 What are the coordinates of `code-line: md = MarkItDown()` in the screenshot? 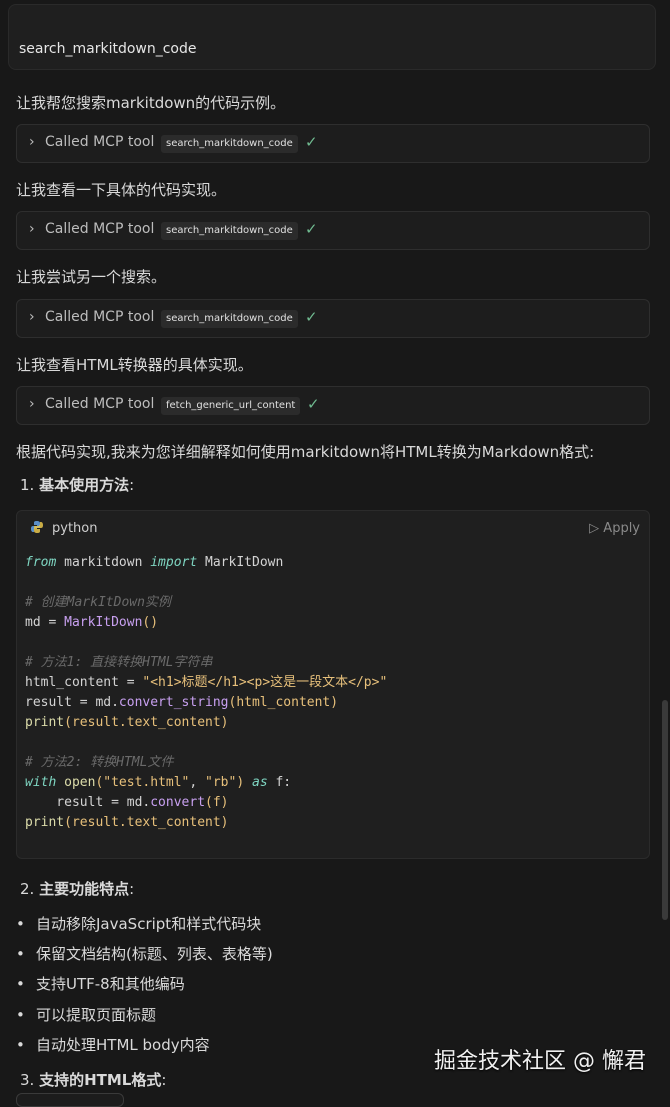 It's located at (92, 622).